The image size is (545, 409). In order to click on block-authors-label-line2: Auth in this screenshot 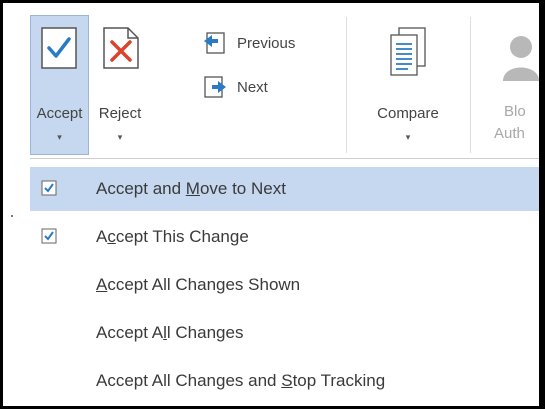, I will do `click(509, 133)`.